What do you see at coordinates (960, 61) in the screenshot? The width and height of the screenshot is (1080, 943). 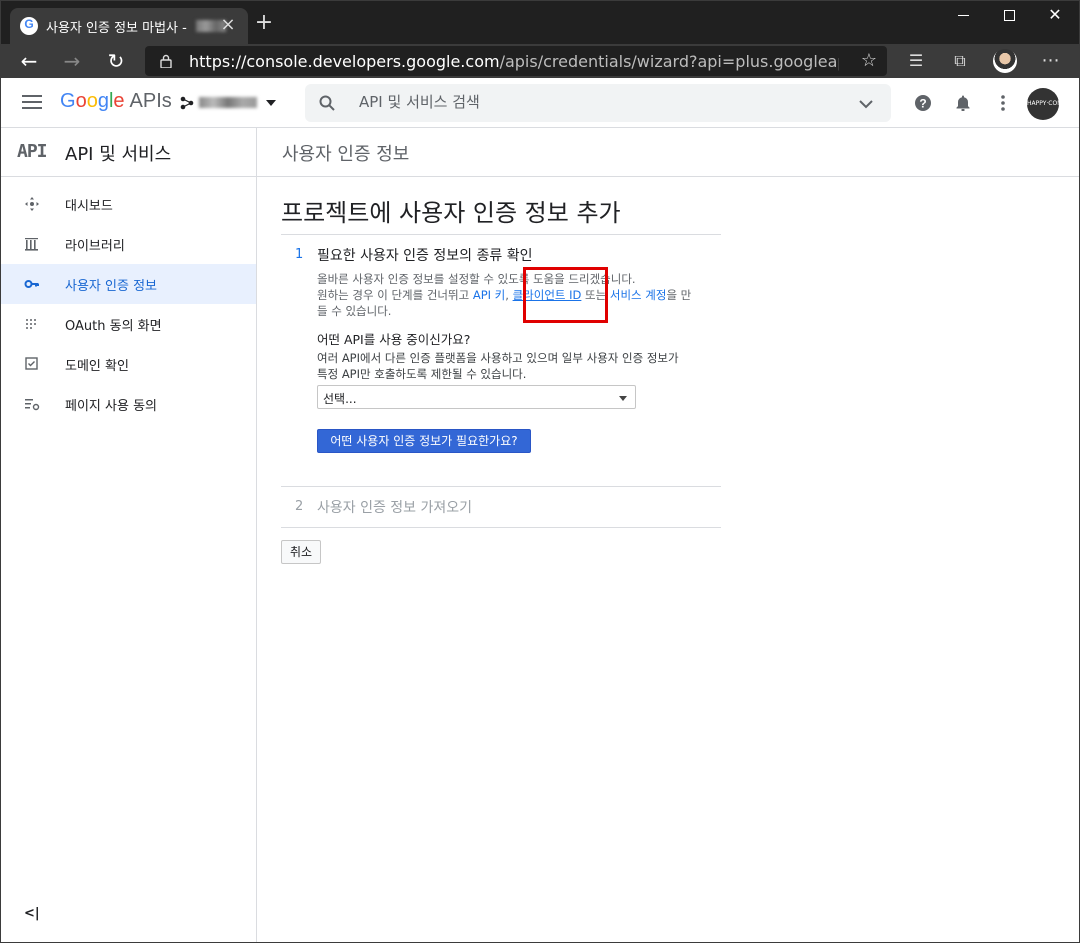 I see `collections-icon: ⧉` at bounding box center [960, 61].